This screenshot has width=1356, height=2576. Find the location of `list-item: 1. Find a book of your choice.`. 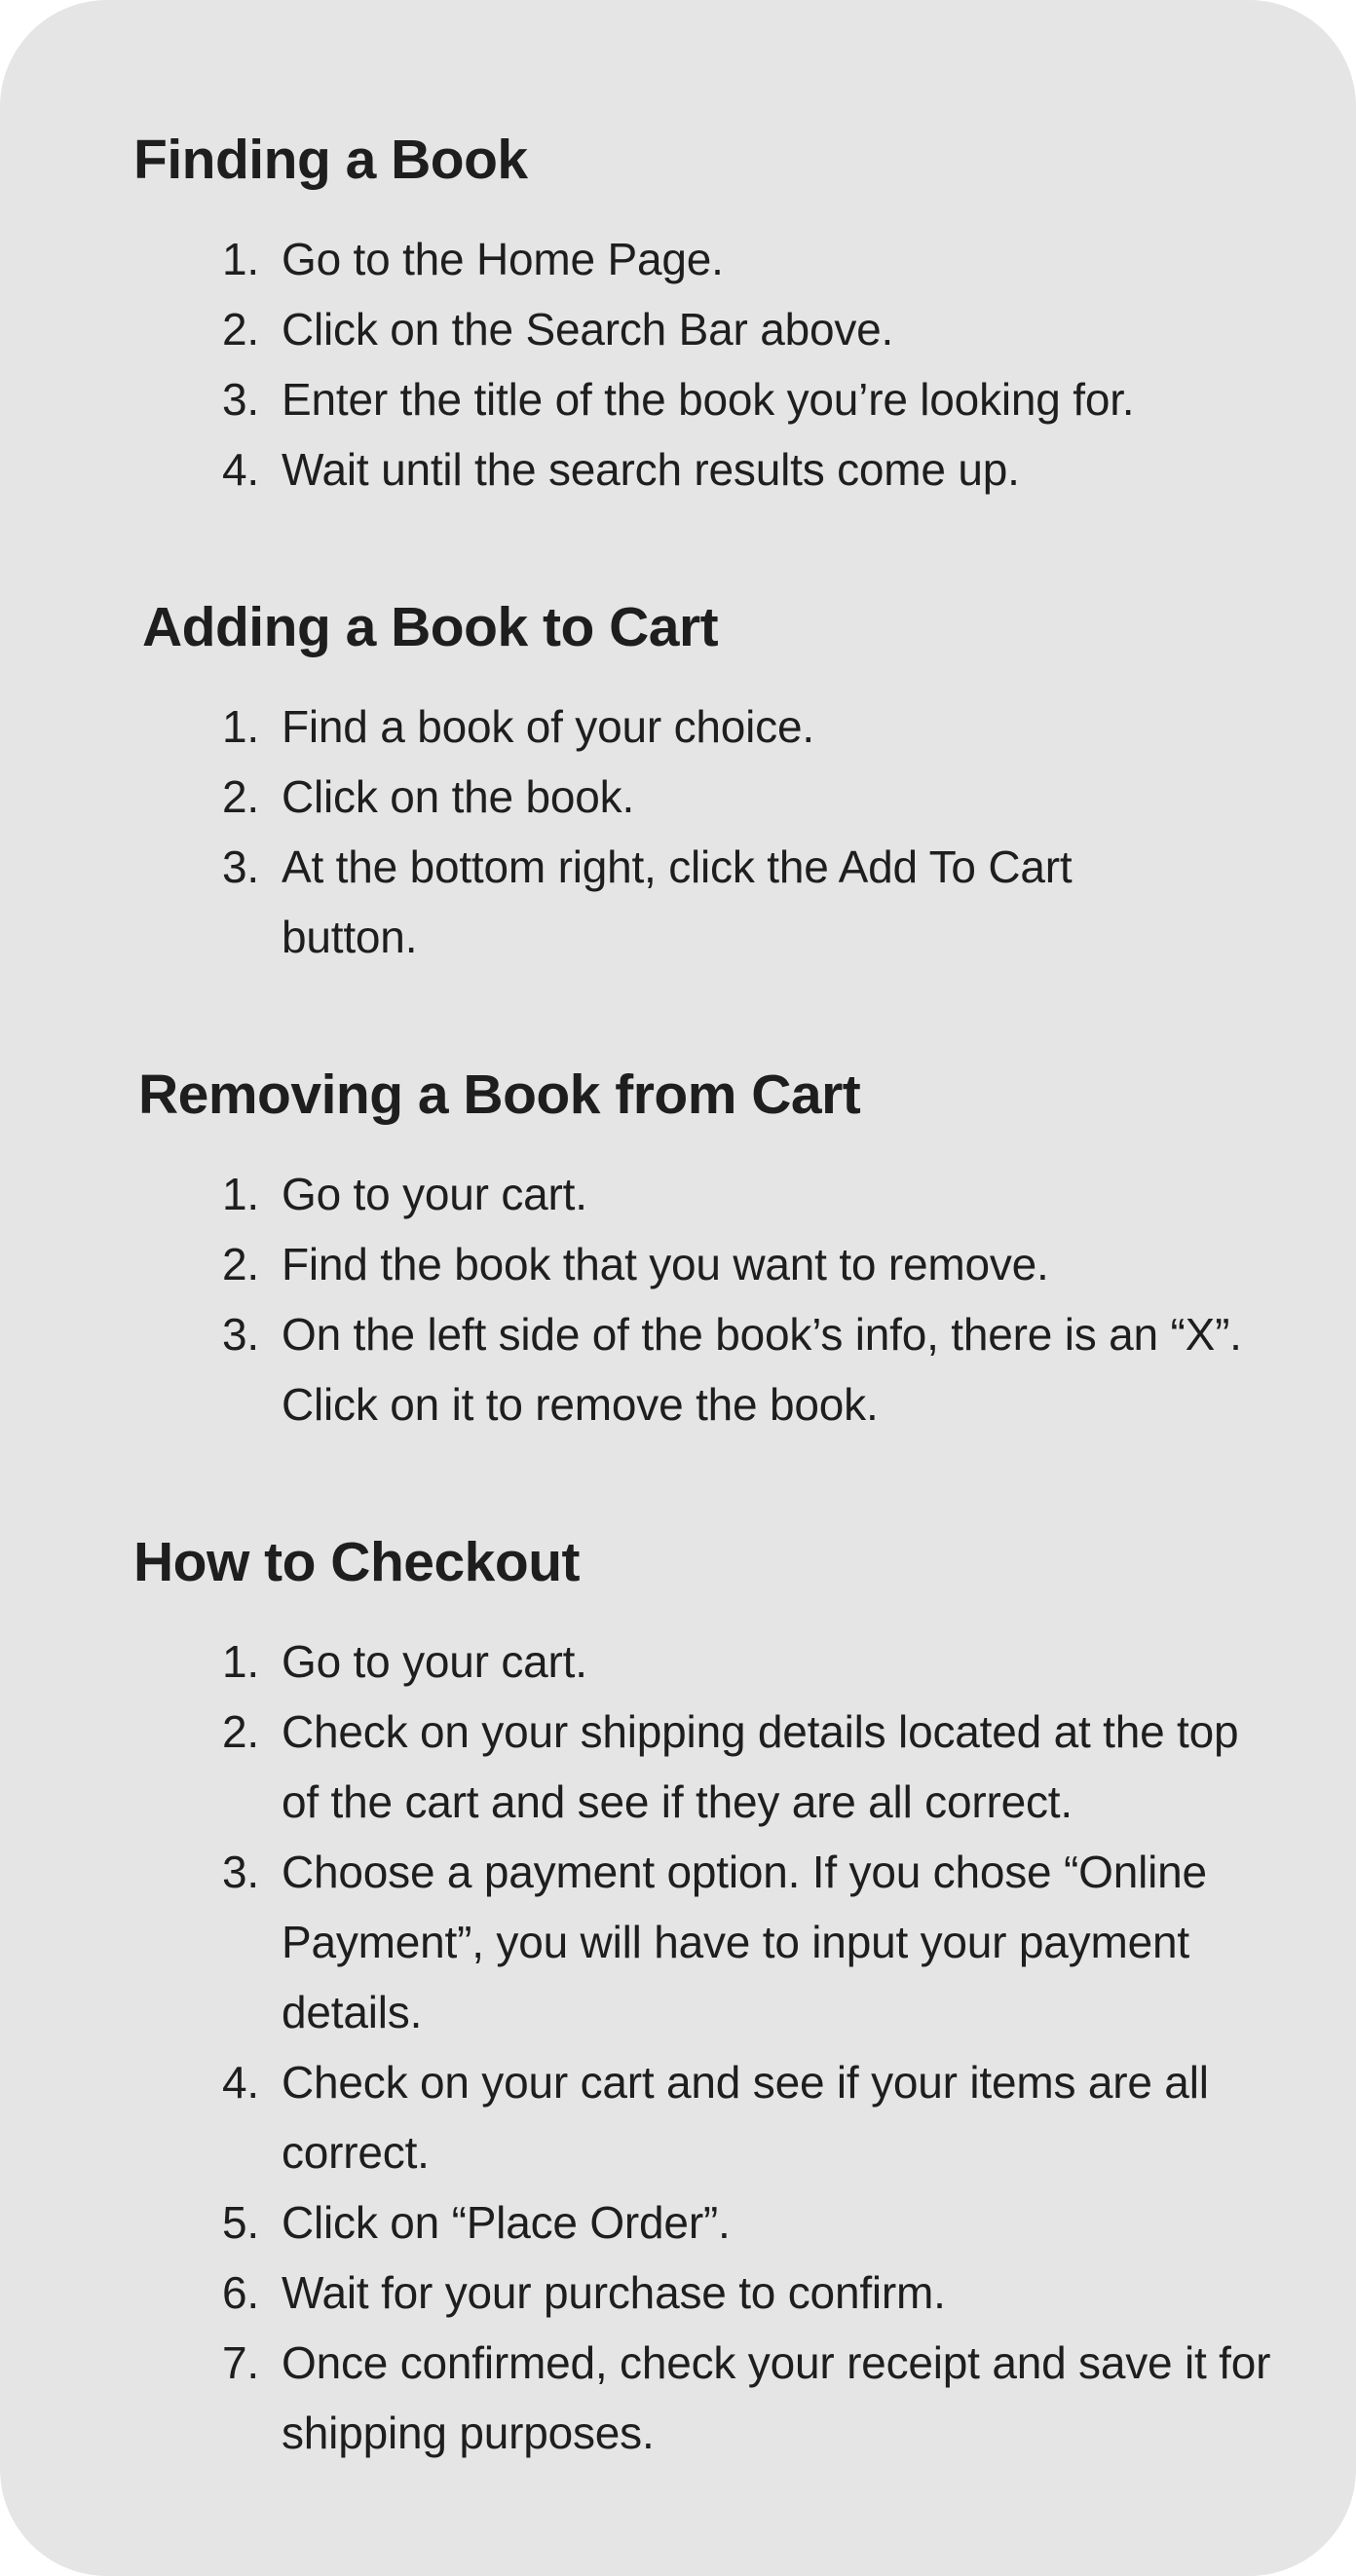

list-item: 1. Find a book of your choice. is located at coordinates (678, 726).